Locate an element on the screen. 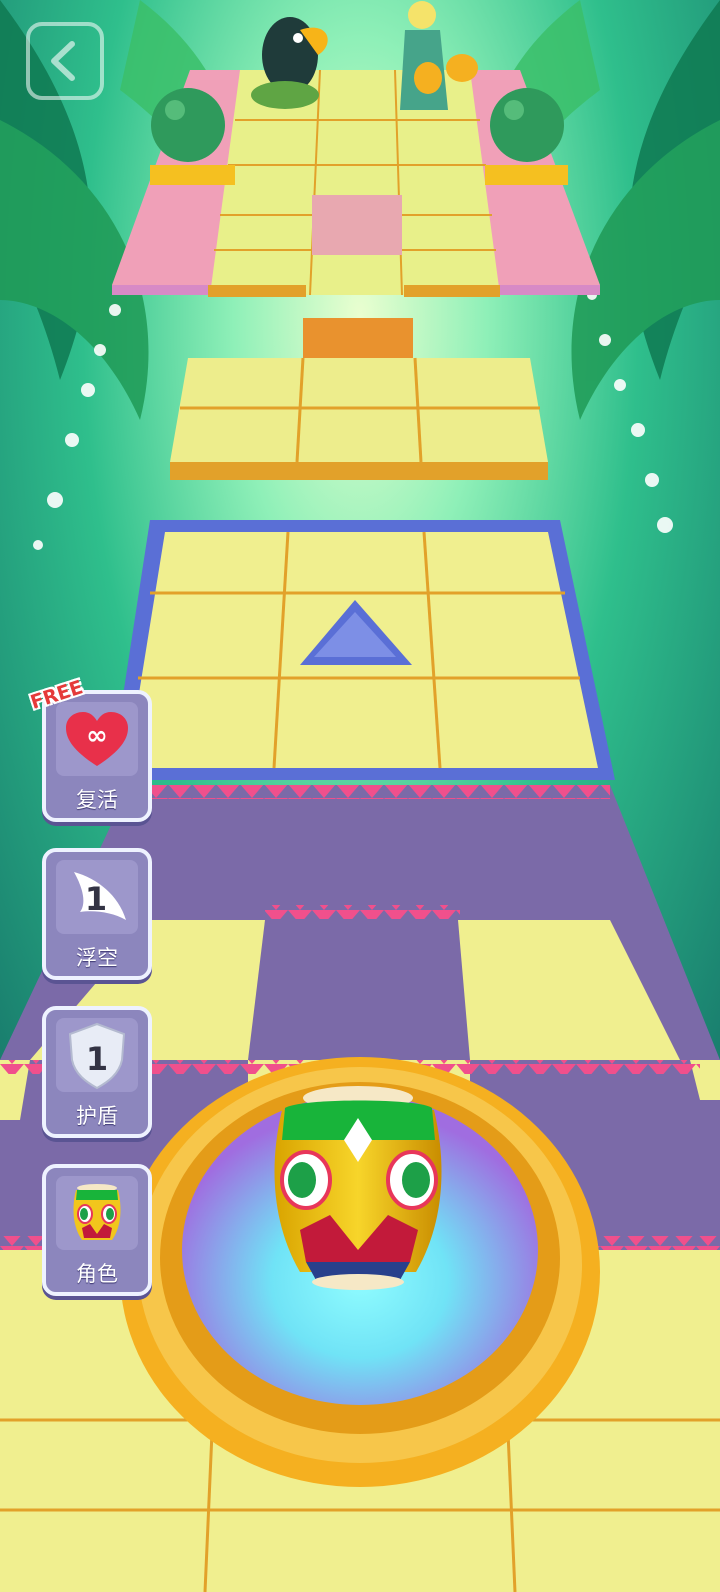  character-drum-icon is located at coordinates (97, 1212).